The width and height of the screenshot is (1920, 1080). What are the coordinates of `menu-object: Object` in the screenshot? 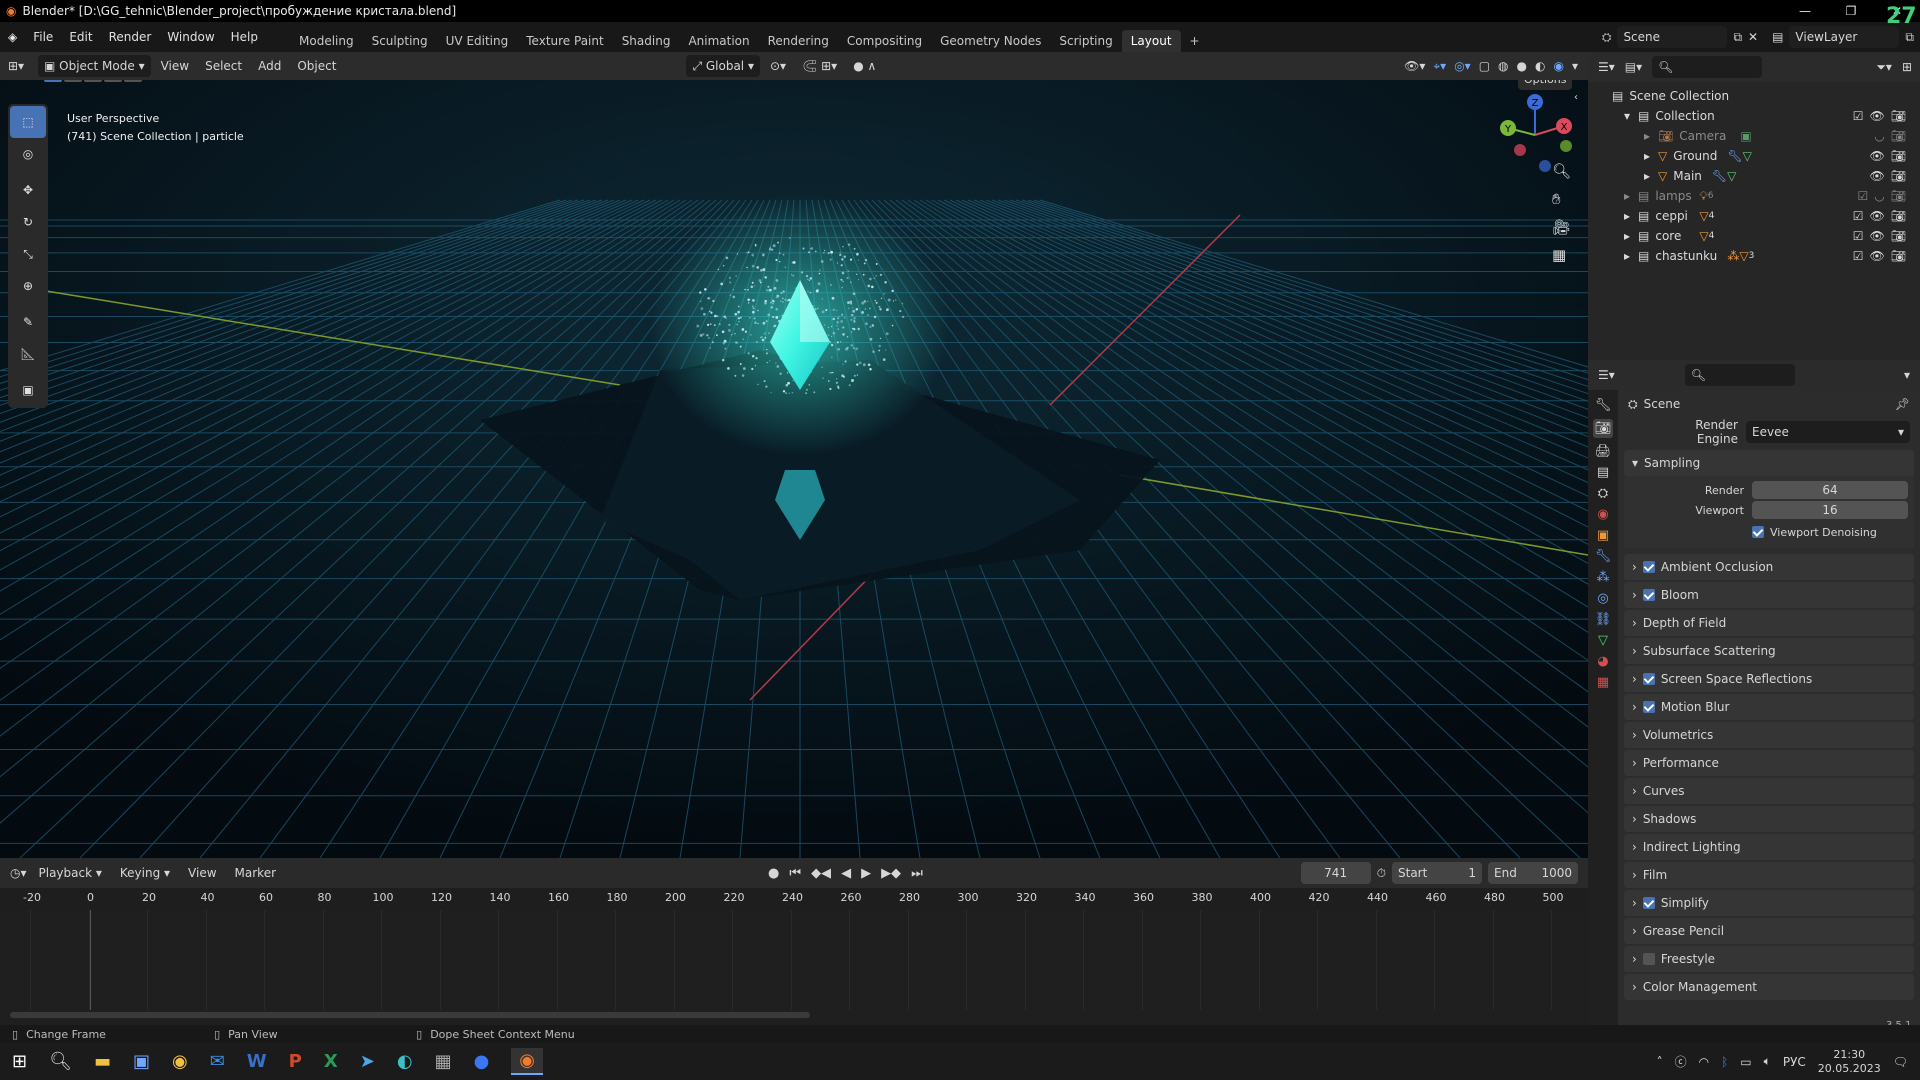 It's located at (316, 66).